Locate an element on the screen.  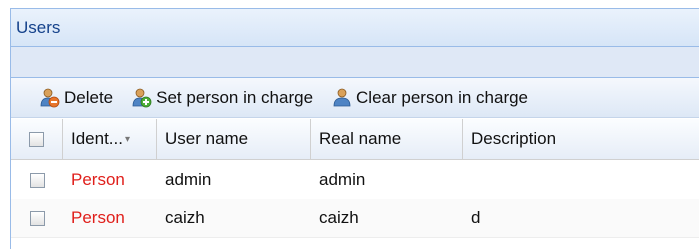
description-cell: d is located at coordinates (476, 217).